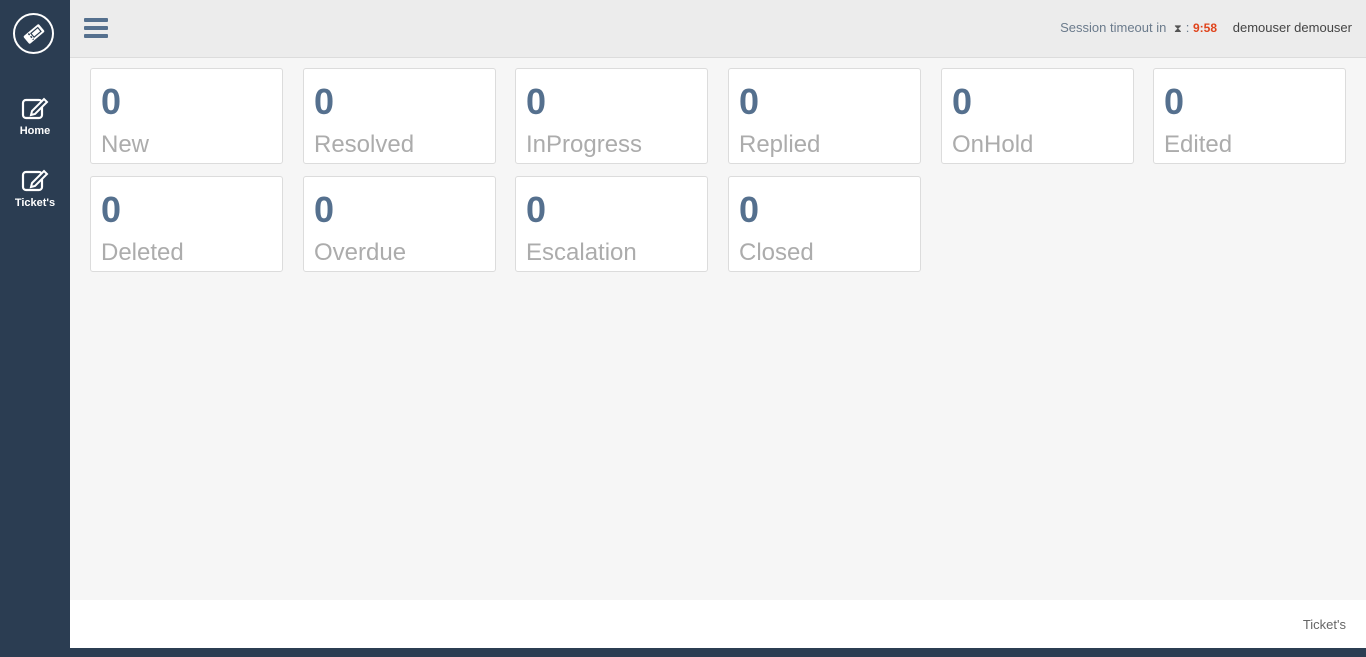 The width and height of the screenshot is (1366, 657). What do you see at coordinates (1113, 27) in the screenshot?
I see `session-label: Session timeout in` at bounding box center [1113, 27].